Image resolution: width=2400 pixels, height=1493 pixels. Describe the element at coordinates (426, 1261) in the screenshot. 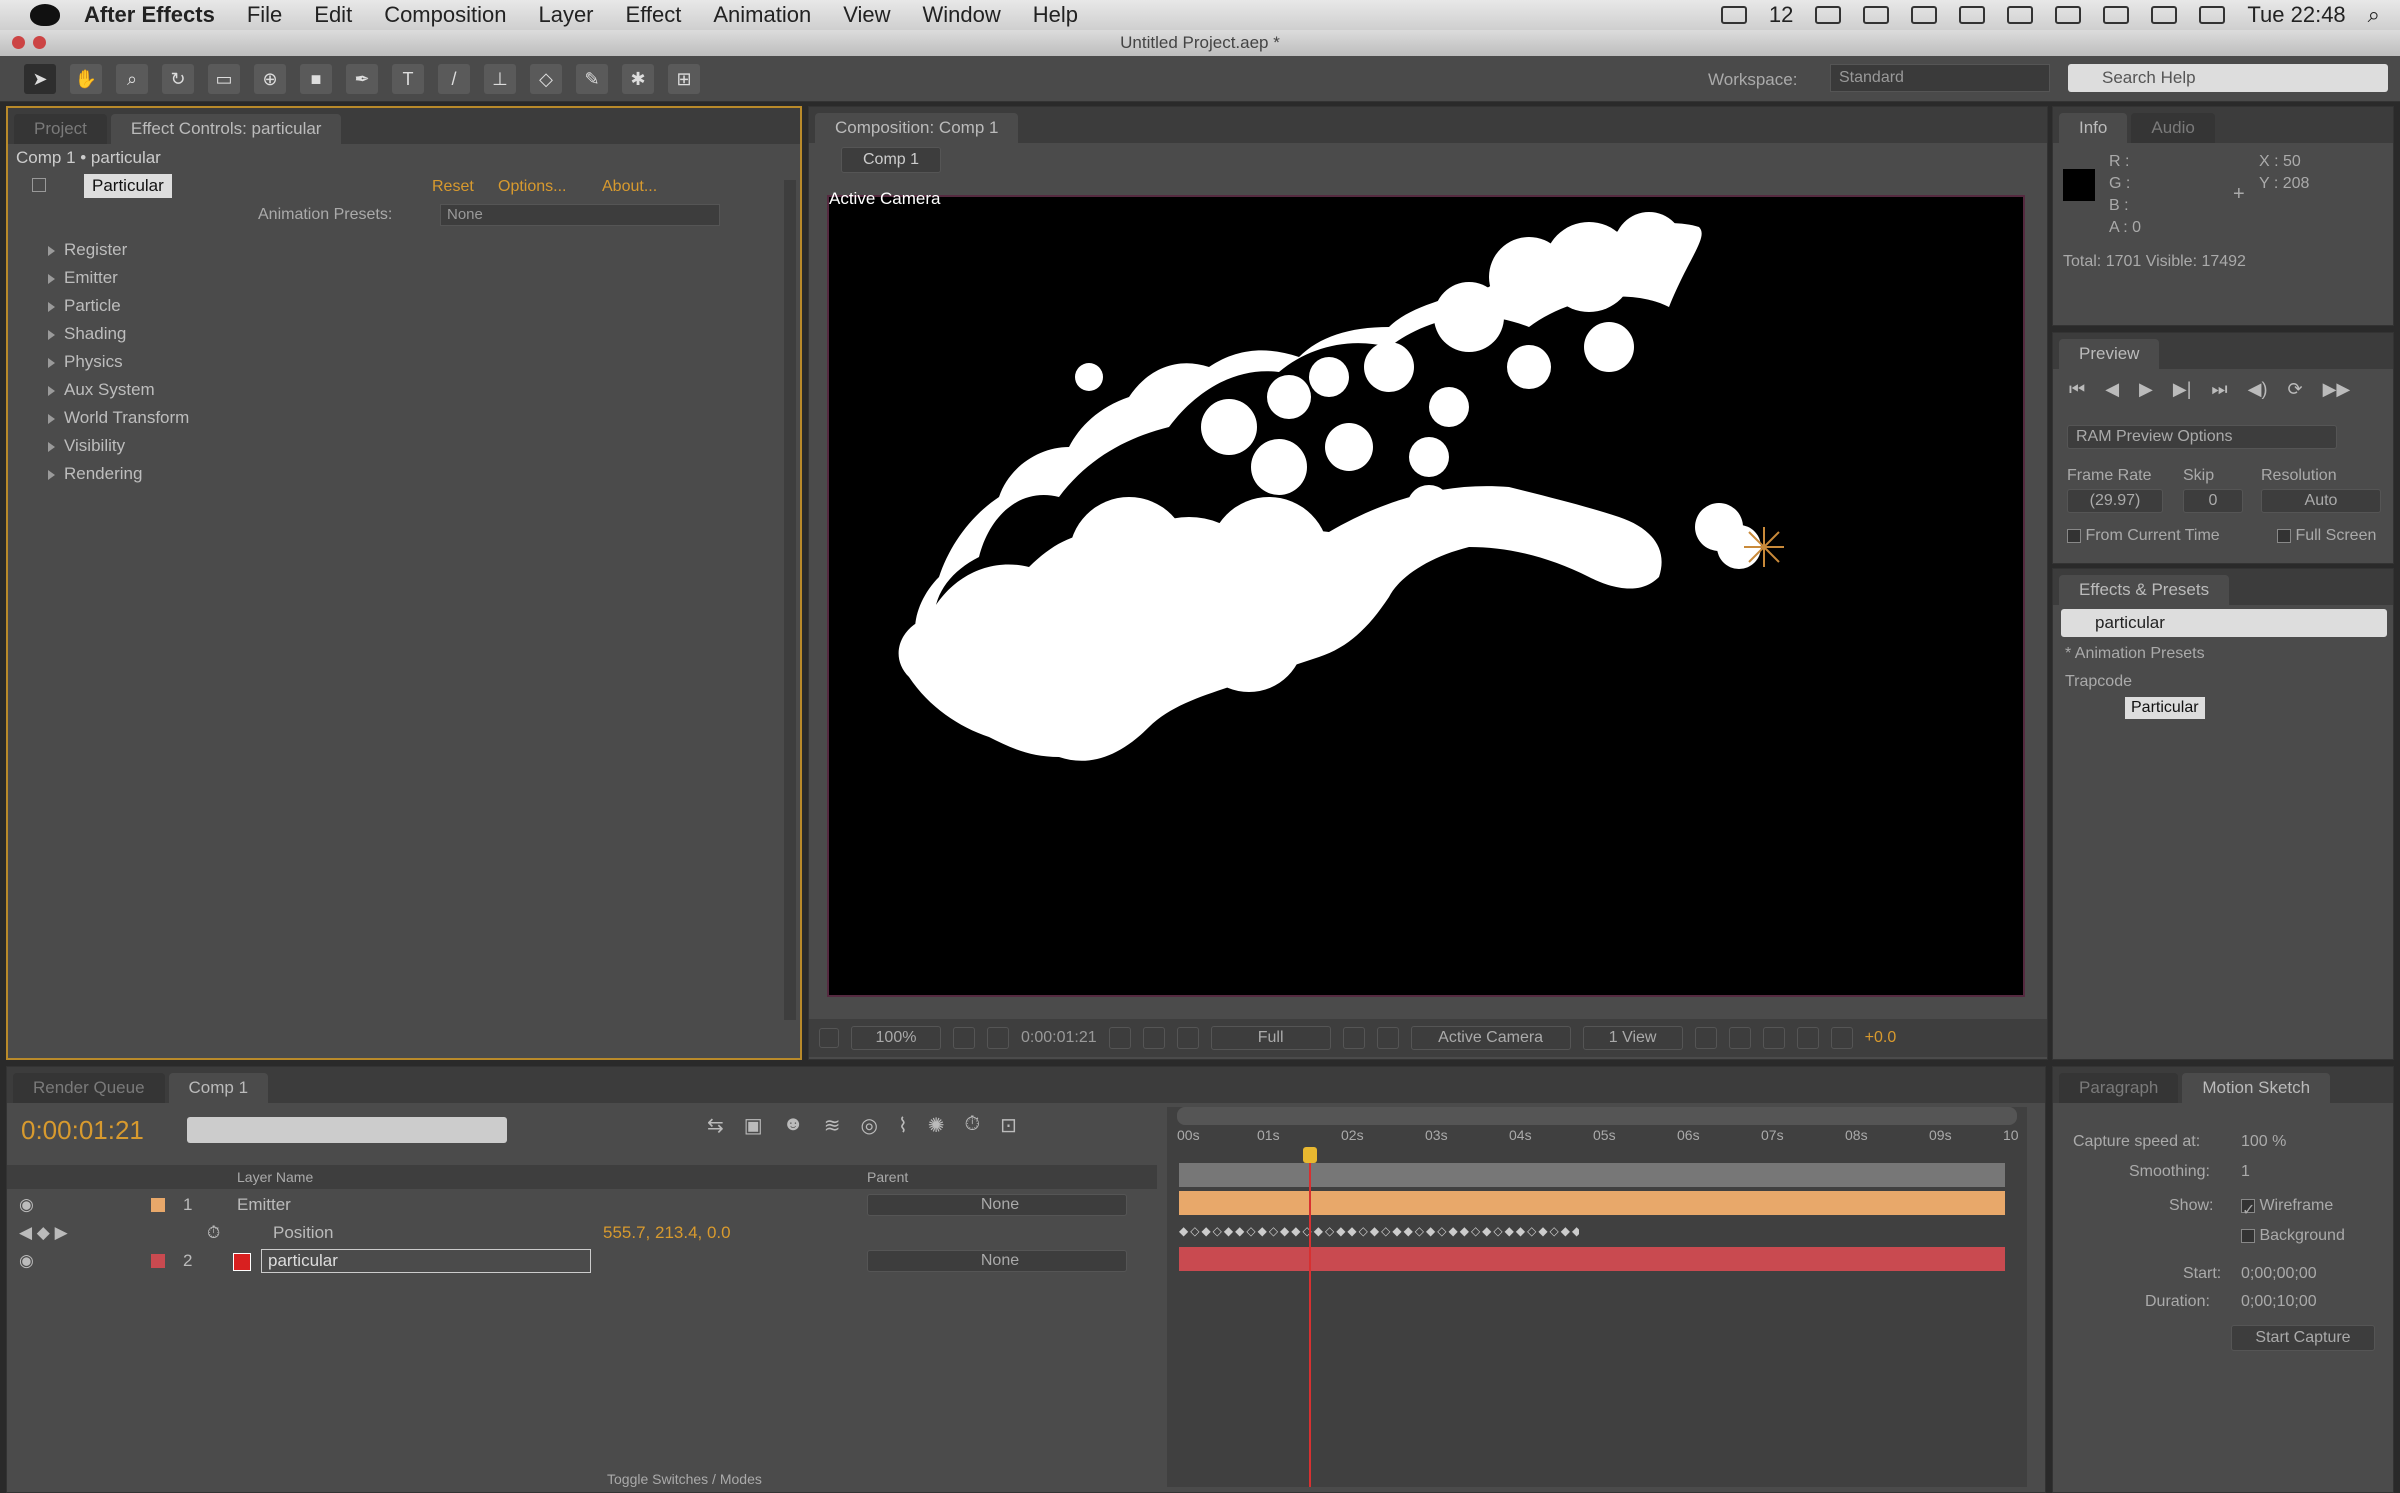

I see `layer-name-input: particular` at that location.